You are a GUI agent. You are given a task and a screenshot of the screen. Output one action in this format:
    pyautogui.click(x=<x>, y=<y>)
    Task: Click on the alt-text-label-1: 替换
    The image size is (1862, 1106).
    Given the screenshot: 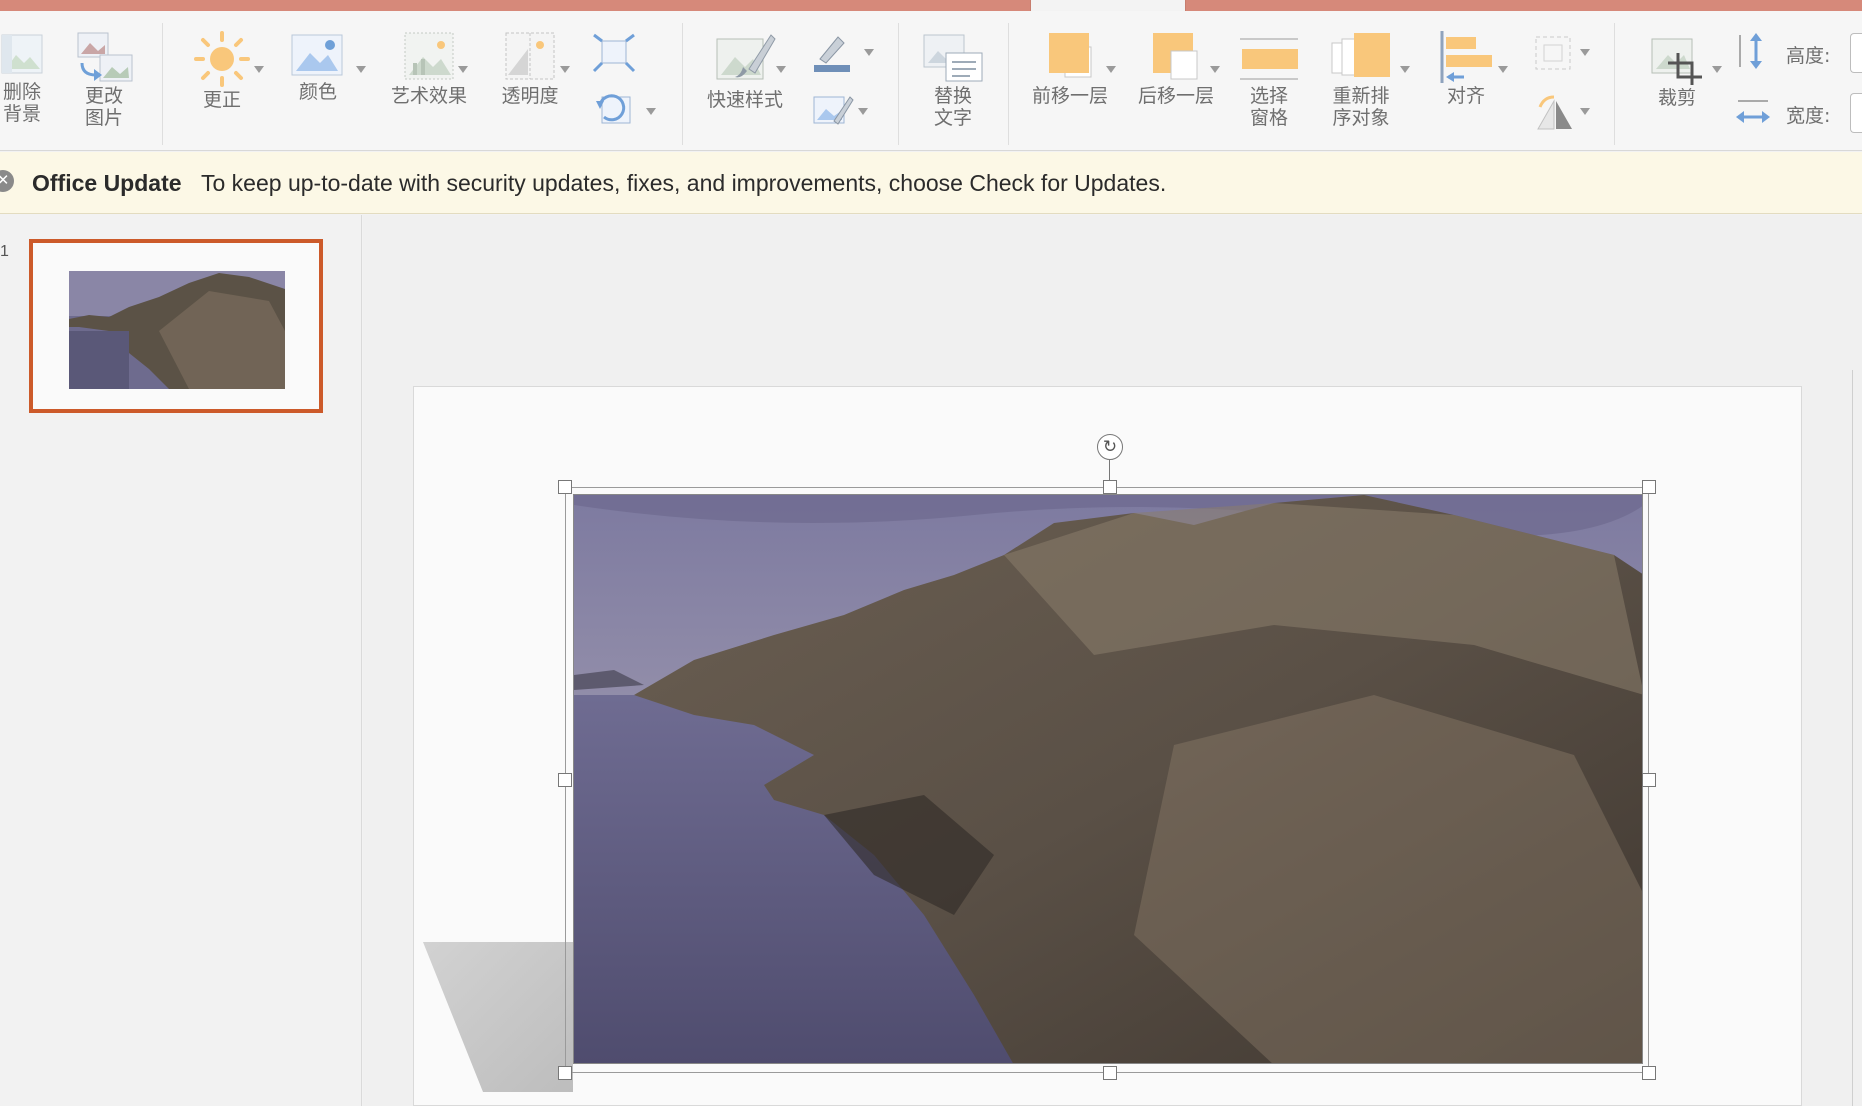 What is the action you would take?
    pyautogui.click(x=952, y=96)
    